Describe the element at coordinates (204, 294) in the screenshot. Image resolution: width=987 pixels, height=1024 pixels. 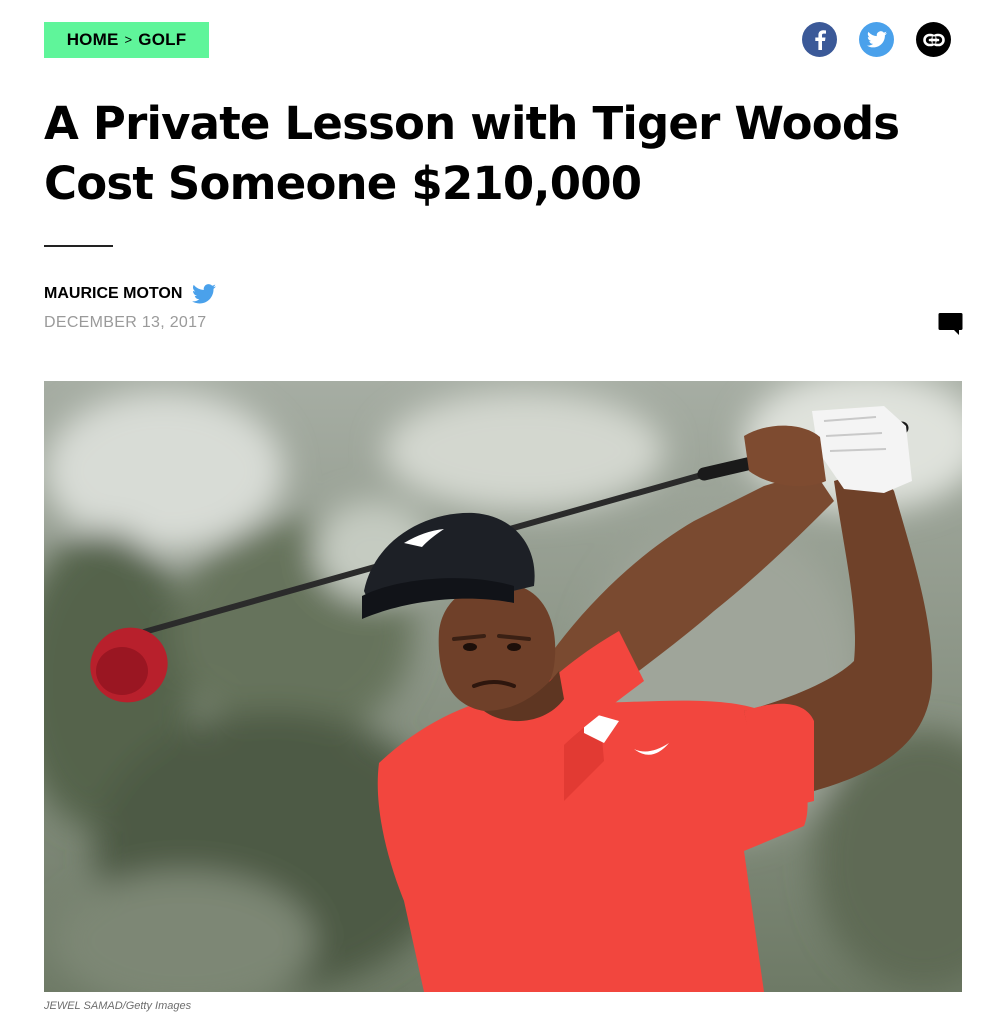
I see `author-twitter-icon` at that location.